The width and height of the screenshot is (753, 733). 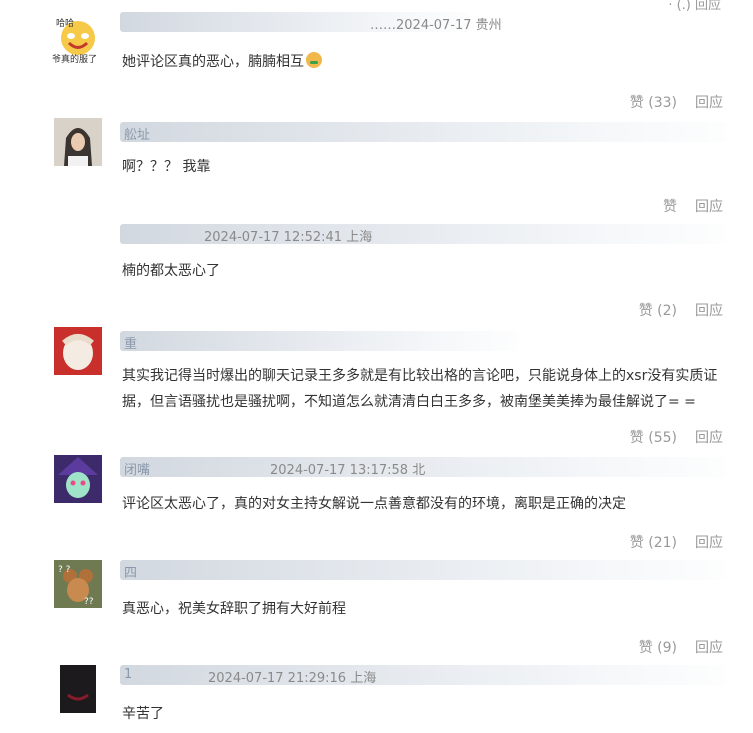 I want to click on comment-text: 她评论区真的恶心，腩腩相互, so click(x=422, y=62).